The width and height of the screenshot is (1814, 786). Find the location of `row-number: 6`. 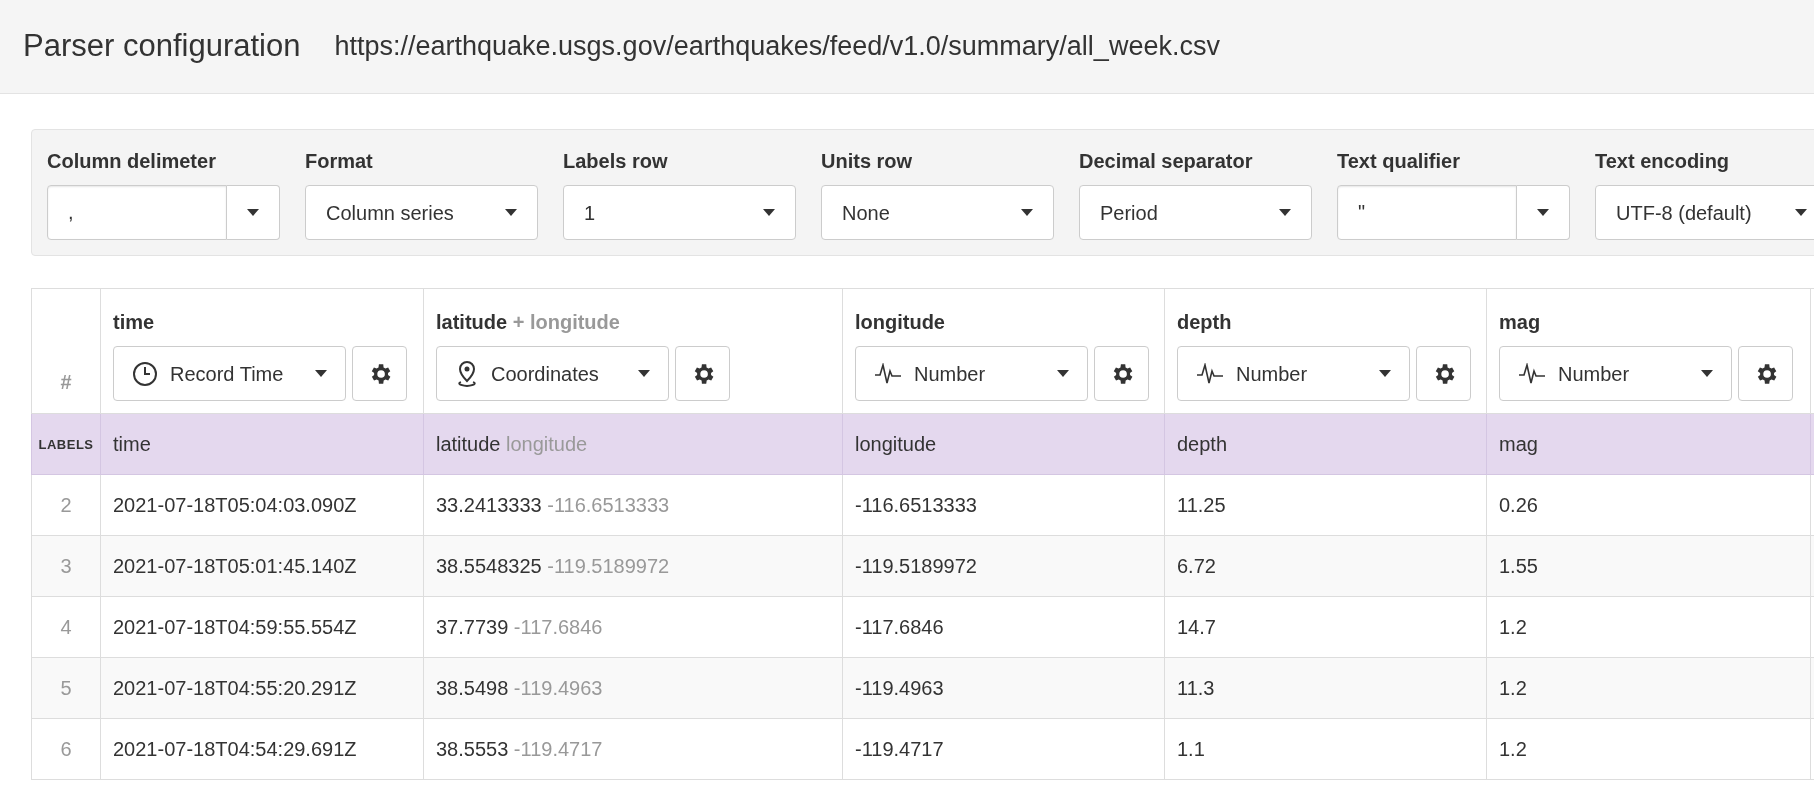

row-number: 6 is located at coordinates (66, 749).